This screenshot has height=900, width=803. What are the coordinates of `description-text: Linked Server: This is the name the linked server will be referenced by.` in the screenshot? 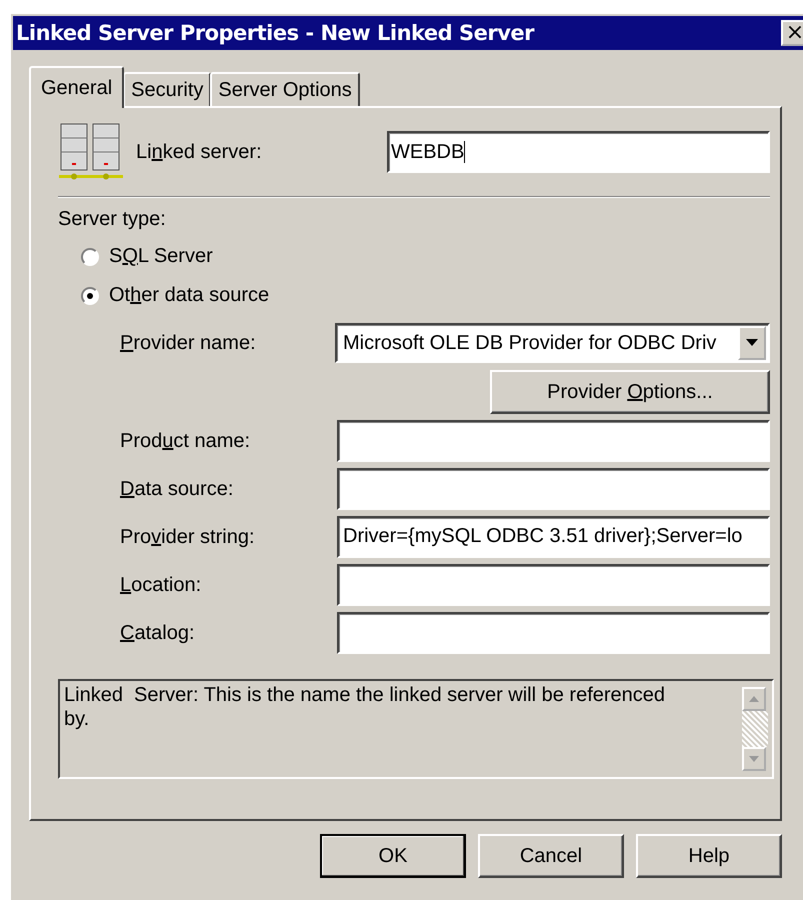 It's located at (364, 707).